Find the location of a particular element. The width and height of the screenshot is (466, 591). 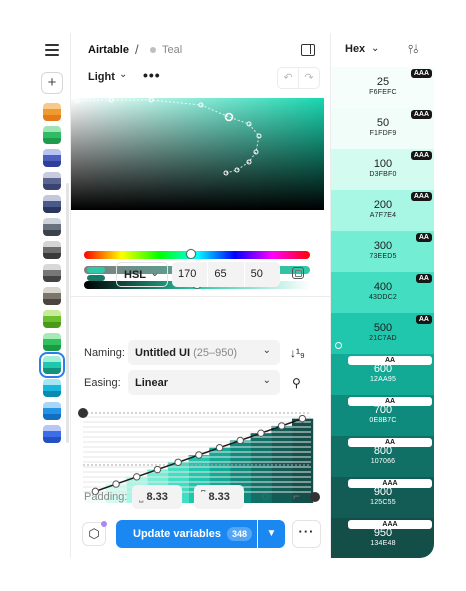

padding-left-value: 8.33 is located at coordinates (157, 497).